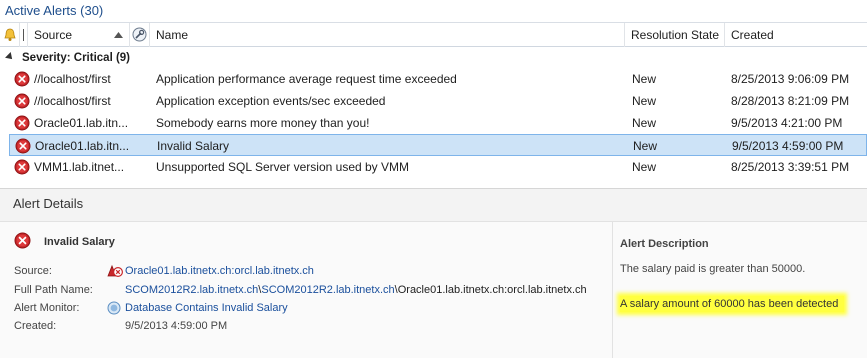 The height and width of the screenshot is (358, 867). I want to click on alert-description-text: The salary paid is greater than 50000., so click(713, 269).